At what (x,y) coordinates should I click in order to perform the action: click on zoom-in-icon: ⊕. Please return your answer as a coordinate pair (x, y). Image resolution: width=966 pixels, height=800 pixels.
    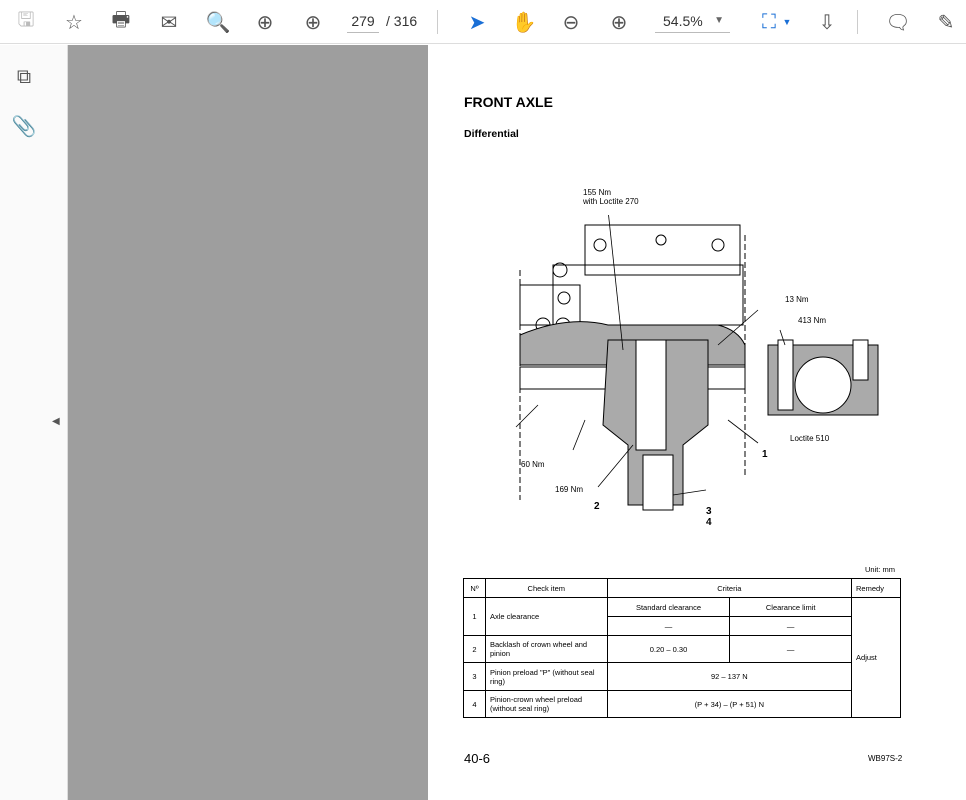
    Looking at the image, I should click on (619, 22).